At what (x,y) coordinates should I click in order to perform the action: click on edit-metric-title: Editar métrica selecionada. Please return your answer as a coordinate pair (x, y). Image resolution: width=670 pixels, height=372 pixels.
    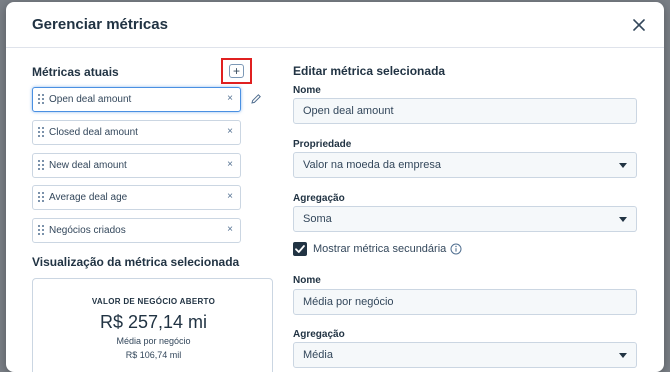
    Looking at the image, I should click on (369, 71).